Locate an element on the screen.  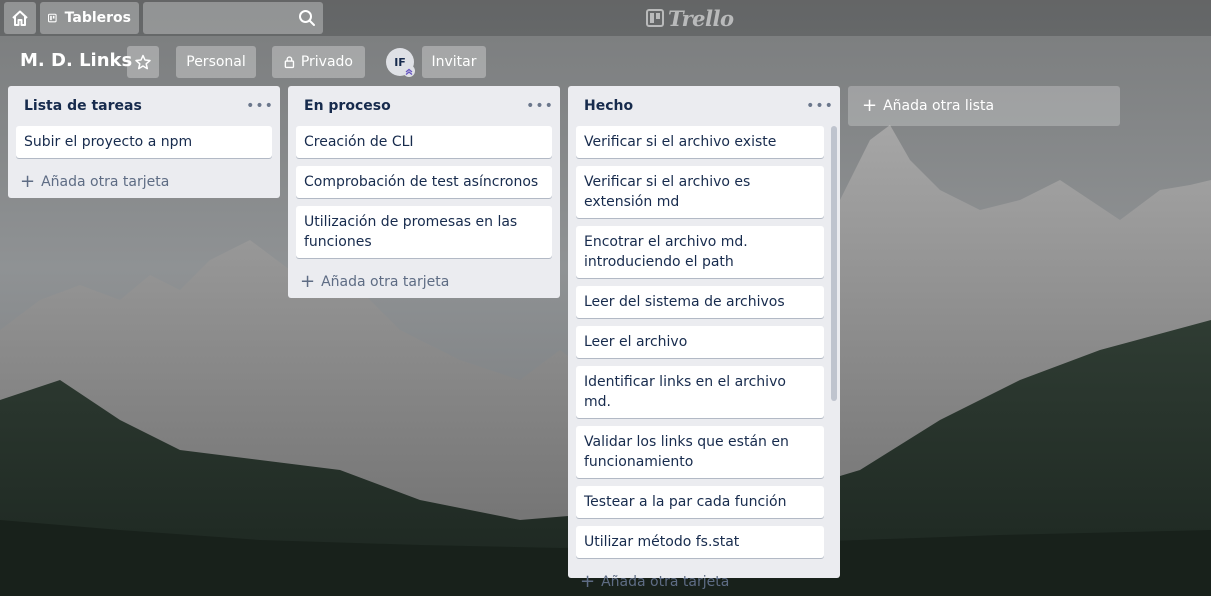
home-button is located at coordinates (20, 18).